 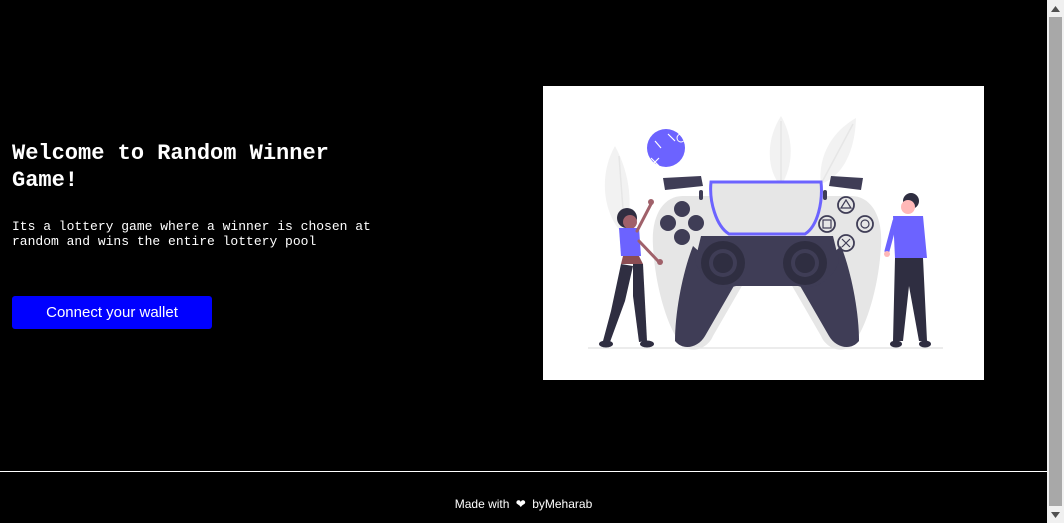 I want to click on connect-wallet-button: Connect your wallet, so click(x=112, y=312).